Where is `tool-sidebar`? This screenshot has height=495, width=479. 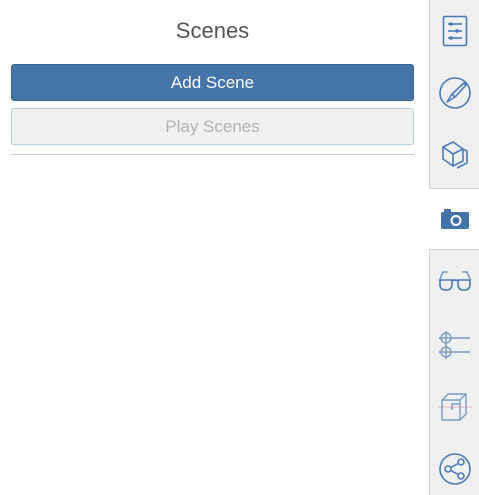
tool-sidebar is located at coordinates (454, 247).